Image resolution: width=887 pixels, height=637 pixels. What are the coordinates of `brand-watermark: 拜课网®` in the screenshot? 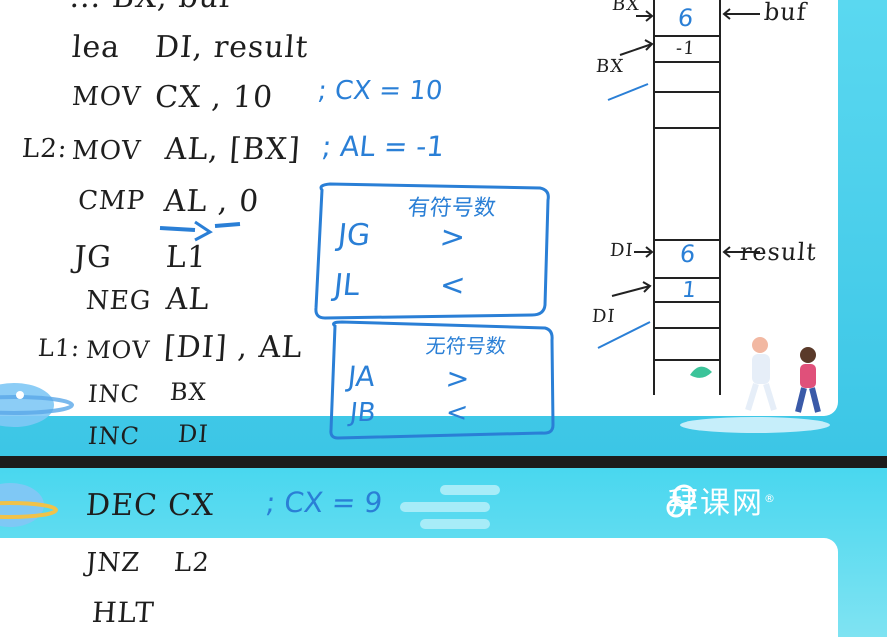 It's located at (722, 500).